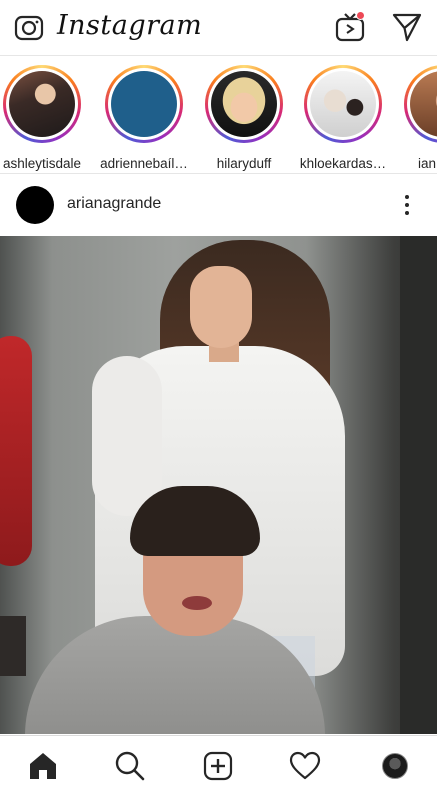  Describe the element at coordinates (305, 766) in the screenshot. I see `activity-heart-icon` at that location.